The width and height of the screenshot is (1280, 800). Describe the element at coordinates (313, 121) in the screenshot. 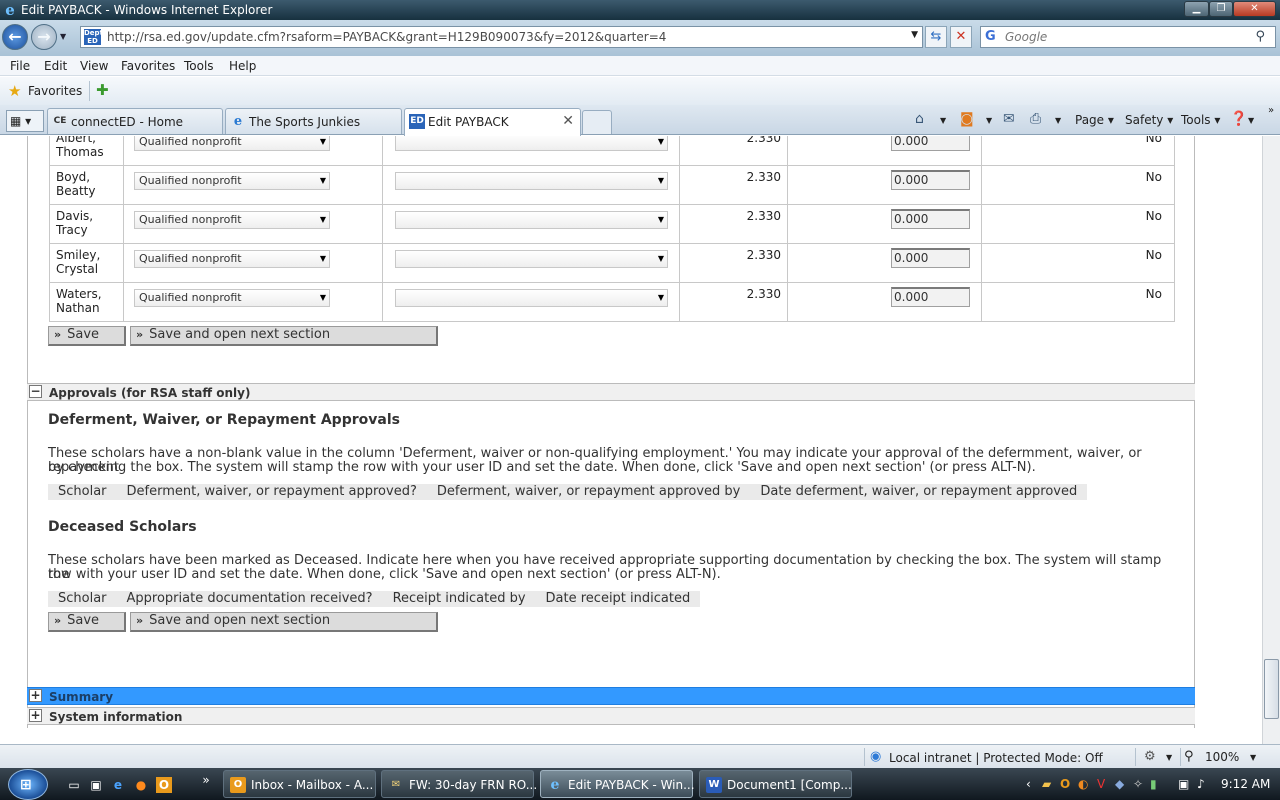

I see `tab-sports-junkies: e The Sports Junkies` at that location.